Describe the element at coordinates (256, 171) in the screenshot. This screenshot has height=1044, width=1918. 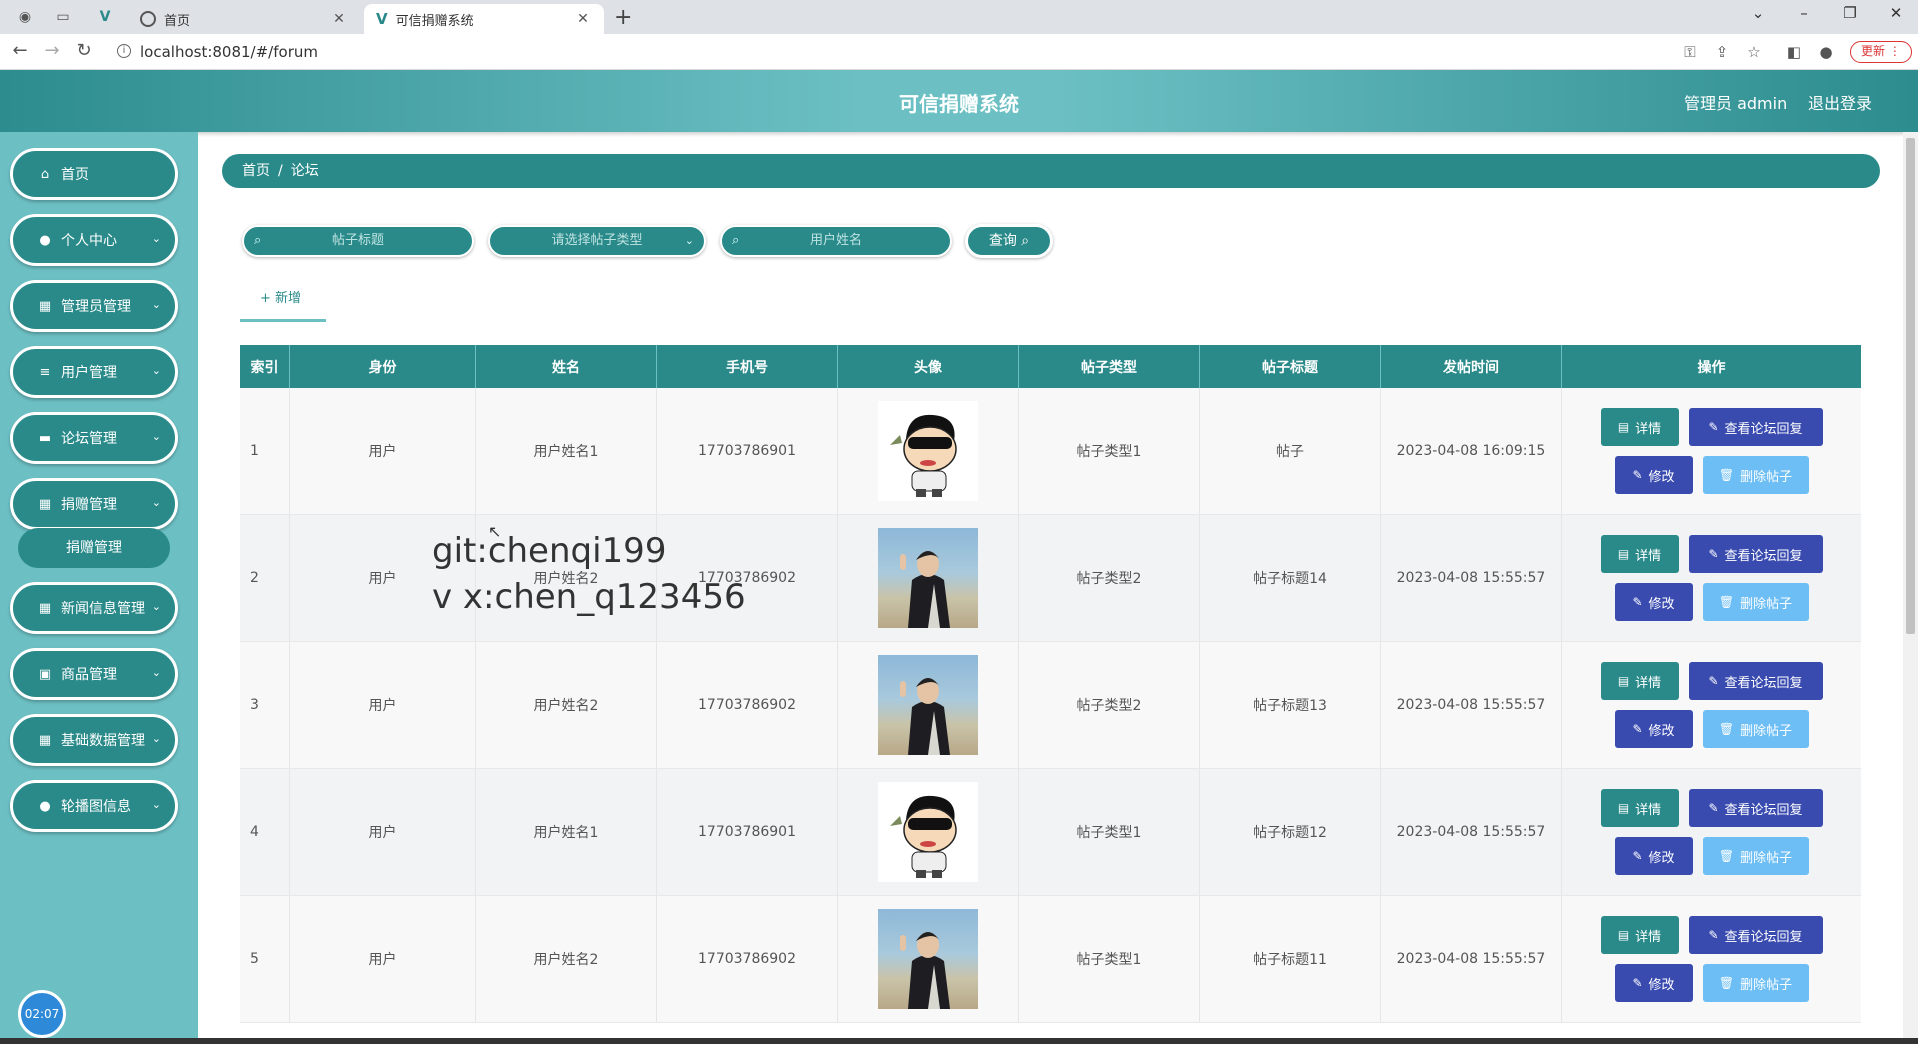
I see `breadcrumb-home: 首页` at that location.